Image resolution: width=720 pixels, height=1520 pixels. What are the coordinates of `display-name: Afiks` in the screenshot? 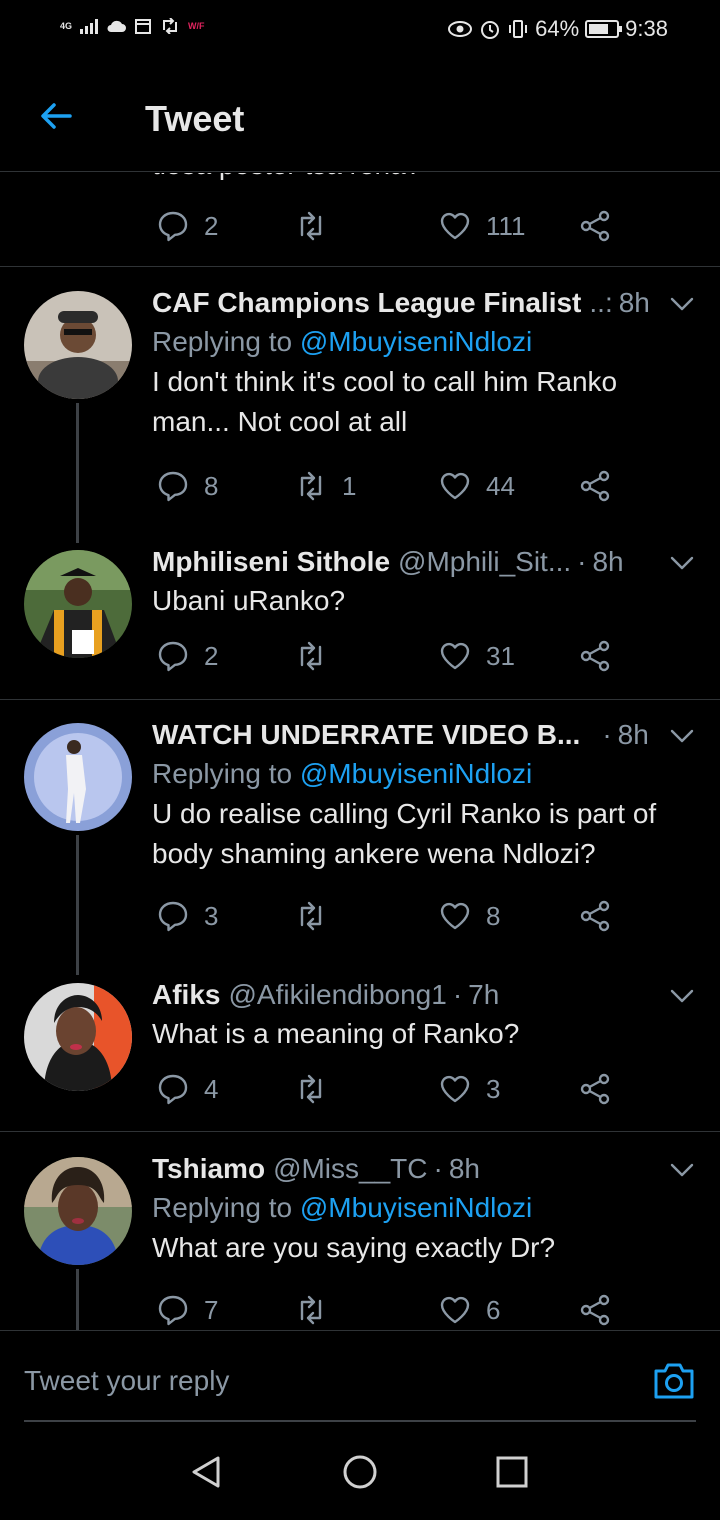 It's located at (186, 995).